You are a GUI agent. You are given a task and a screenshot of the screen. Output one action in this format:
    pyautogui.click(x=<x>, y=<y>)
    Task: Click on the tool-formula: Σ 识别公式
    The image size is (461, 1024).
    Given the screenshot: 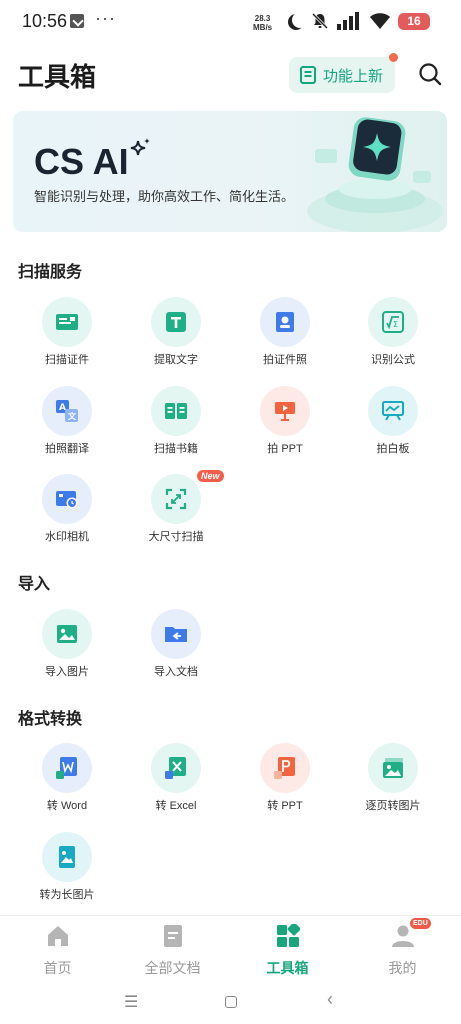 What is the action you would take?
    pyautogui.click(x=393, y=337)
    